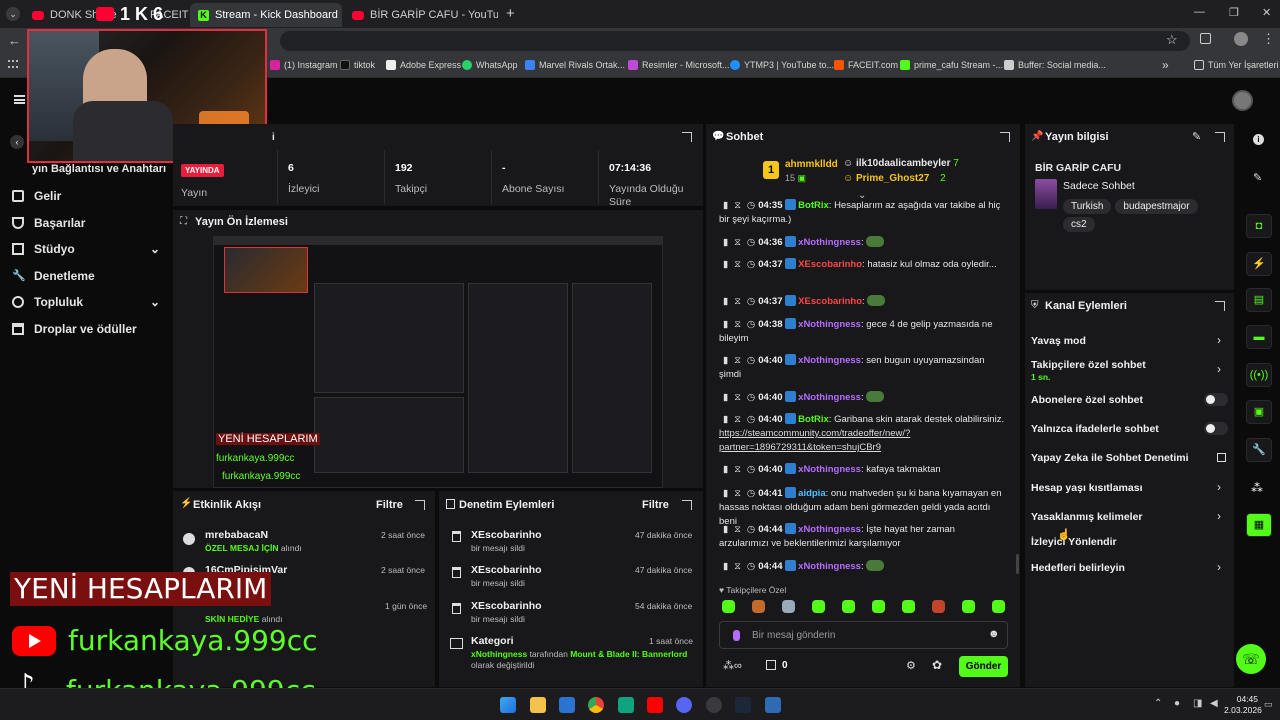 This screenshot has width=1280, height=720. I want to click on bookmark-whatsapp: WhatsApp, so click(490, 65).